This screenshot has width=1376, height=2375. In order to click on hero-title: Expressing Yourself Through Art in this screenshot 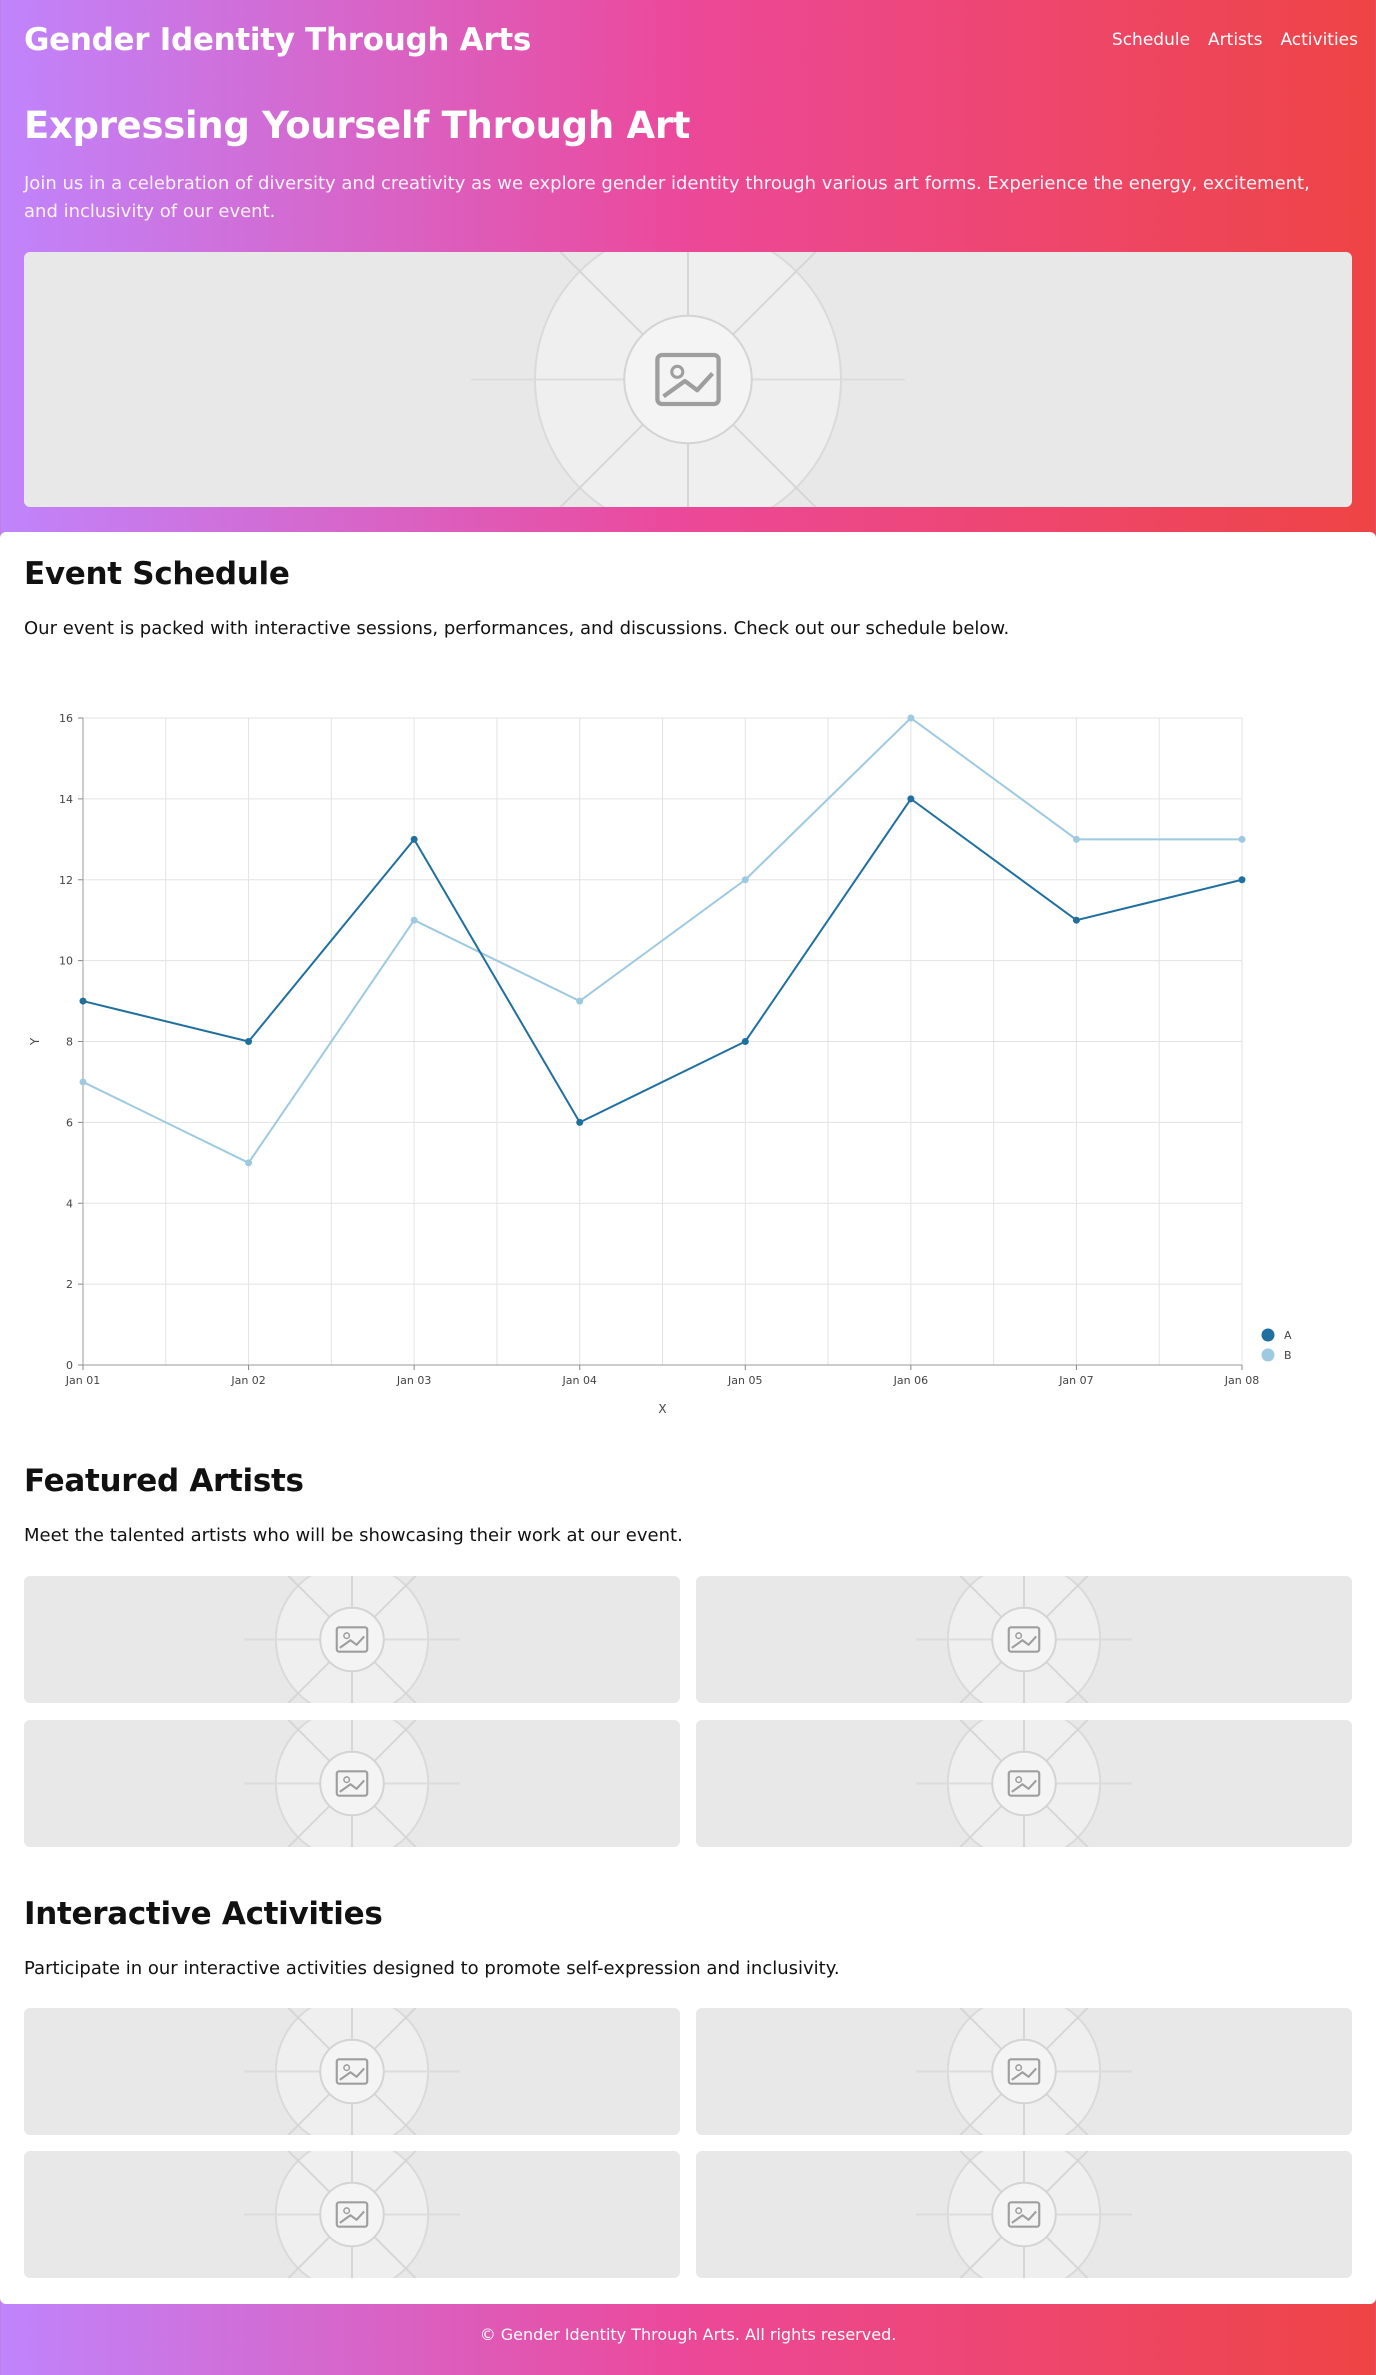, I will do `click(357, 125)`.